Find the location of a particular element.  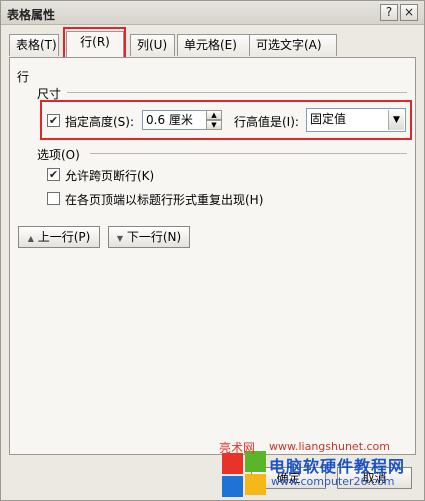

specify-height-label: 指定高度(S): is located at coordinates (100, 122).